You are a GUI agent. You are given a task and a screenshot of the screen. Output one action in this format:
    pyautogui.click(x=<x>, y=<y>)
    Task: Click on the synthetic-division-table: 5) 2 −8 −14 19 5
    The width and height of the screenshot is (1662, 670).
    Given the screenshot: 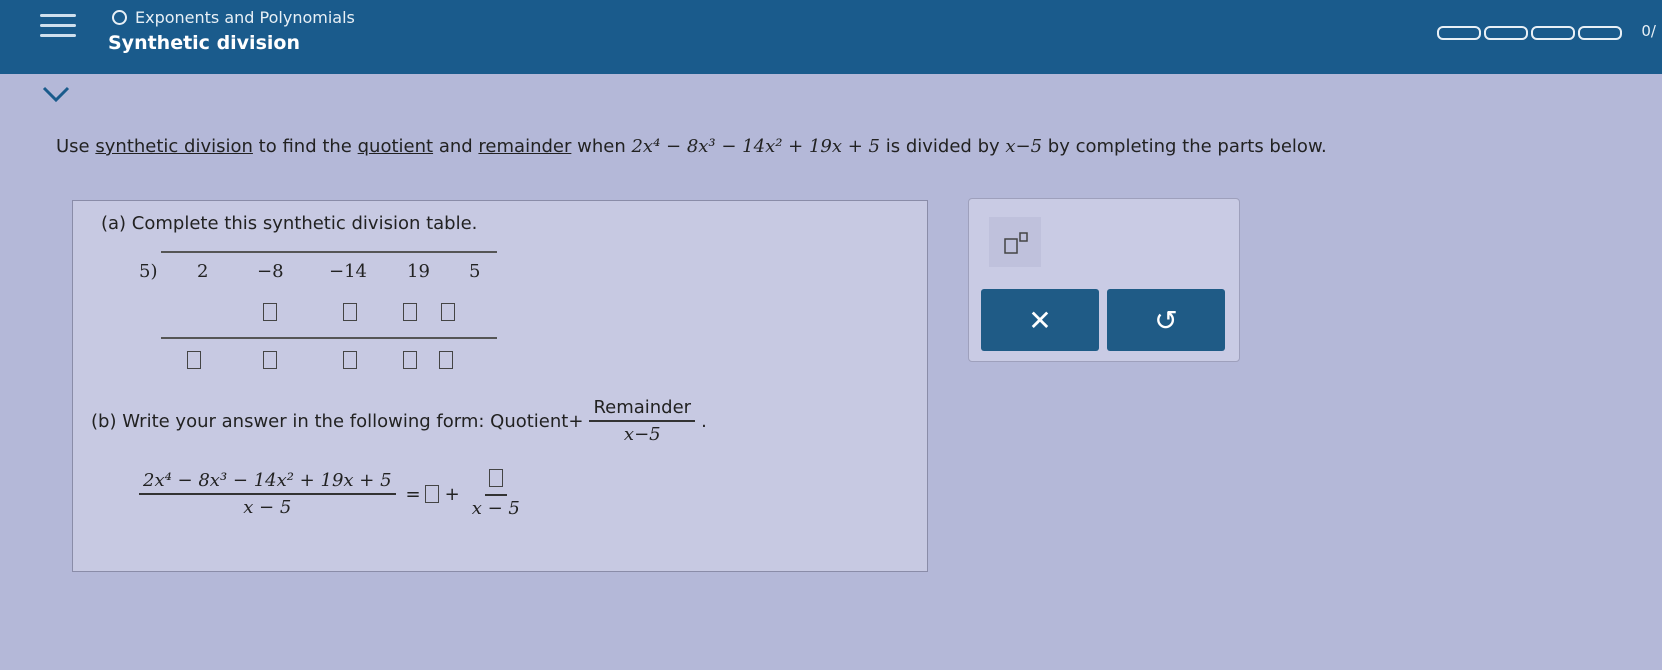 What is the action you would take?
    pyautogui.click(x=319, y=321)
    